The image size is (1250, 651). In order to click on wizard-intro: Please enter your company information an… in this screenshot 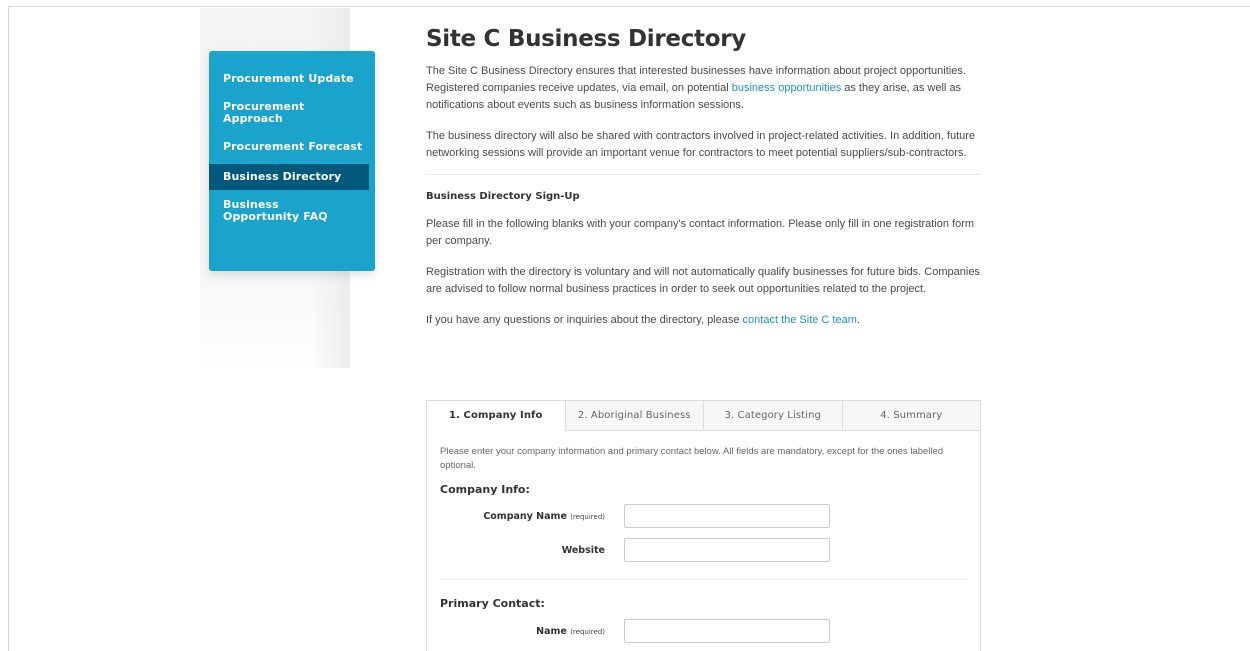, I will do `click(692, 458)`.